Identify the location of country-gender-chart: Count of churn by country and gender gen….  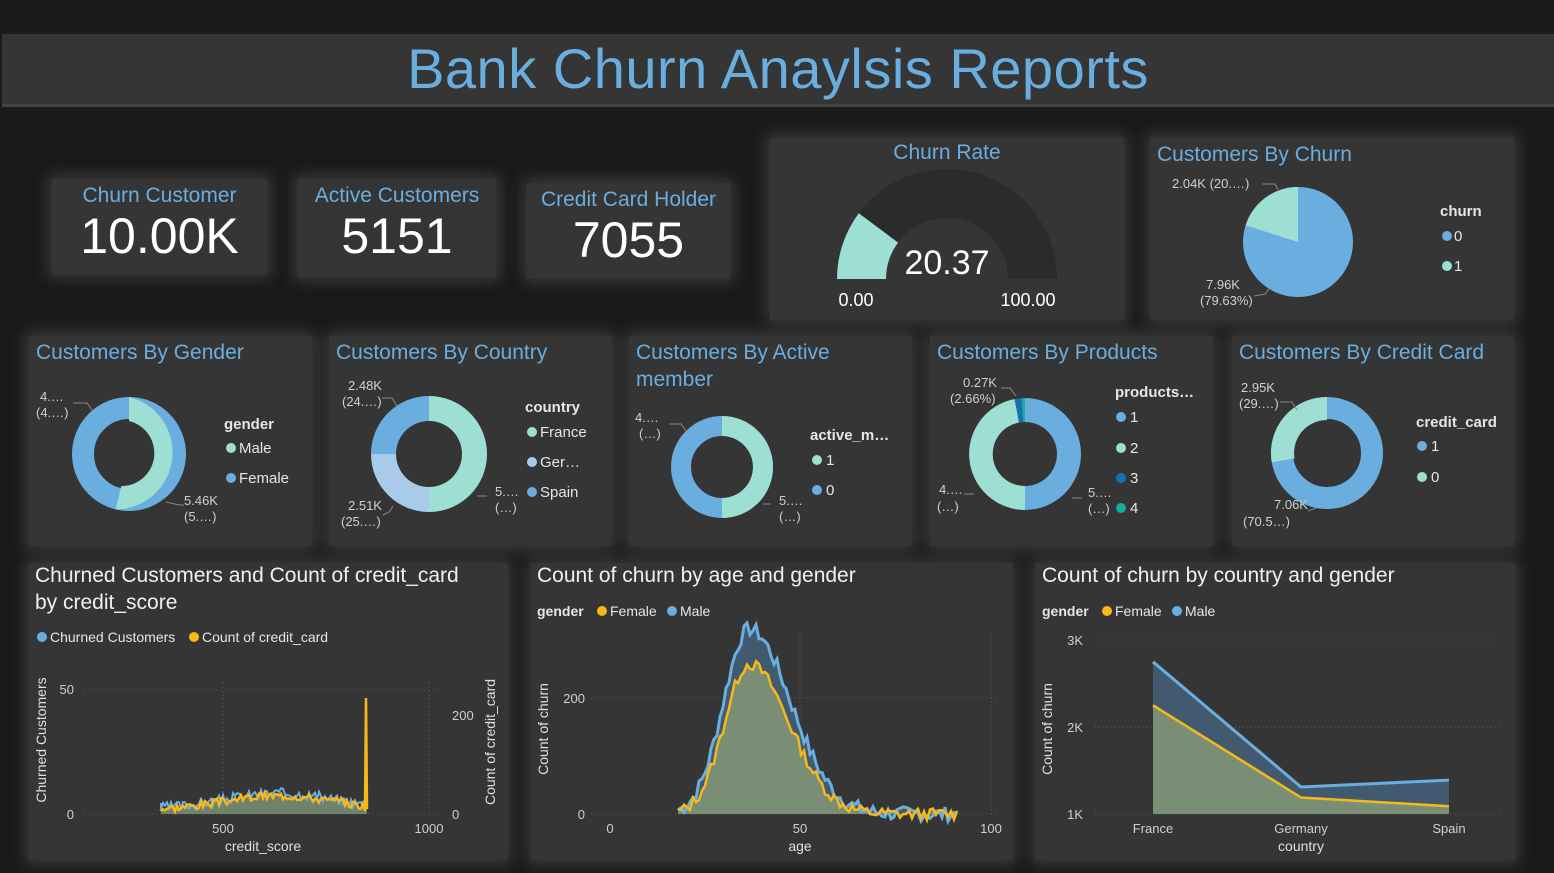
(1269, 709).